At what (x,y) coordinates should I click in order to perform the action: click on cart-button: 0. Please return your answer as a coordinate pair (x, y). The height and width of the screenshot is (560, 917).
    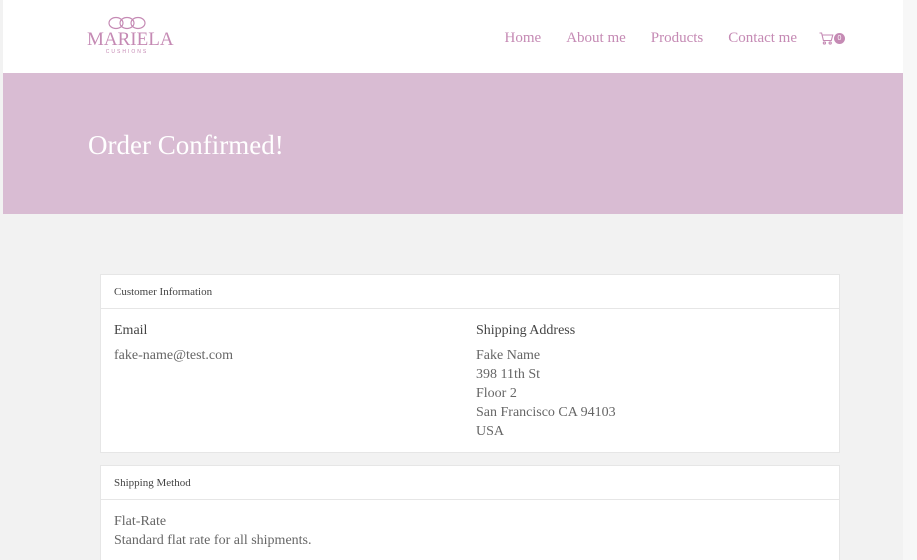
    Looking at the image, I should click on (832, 38).